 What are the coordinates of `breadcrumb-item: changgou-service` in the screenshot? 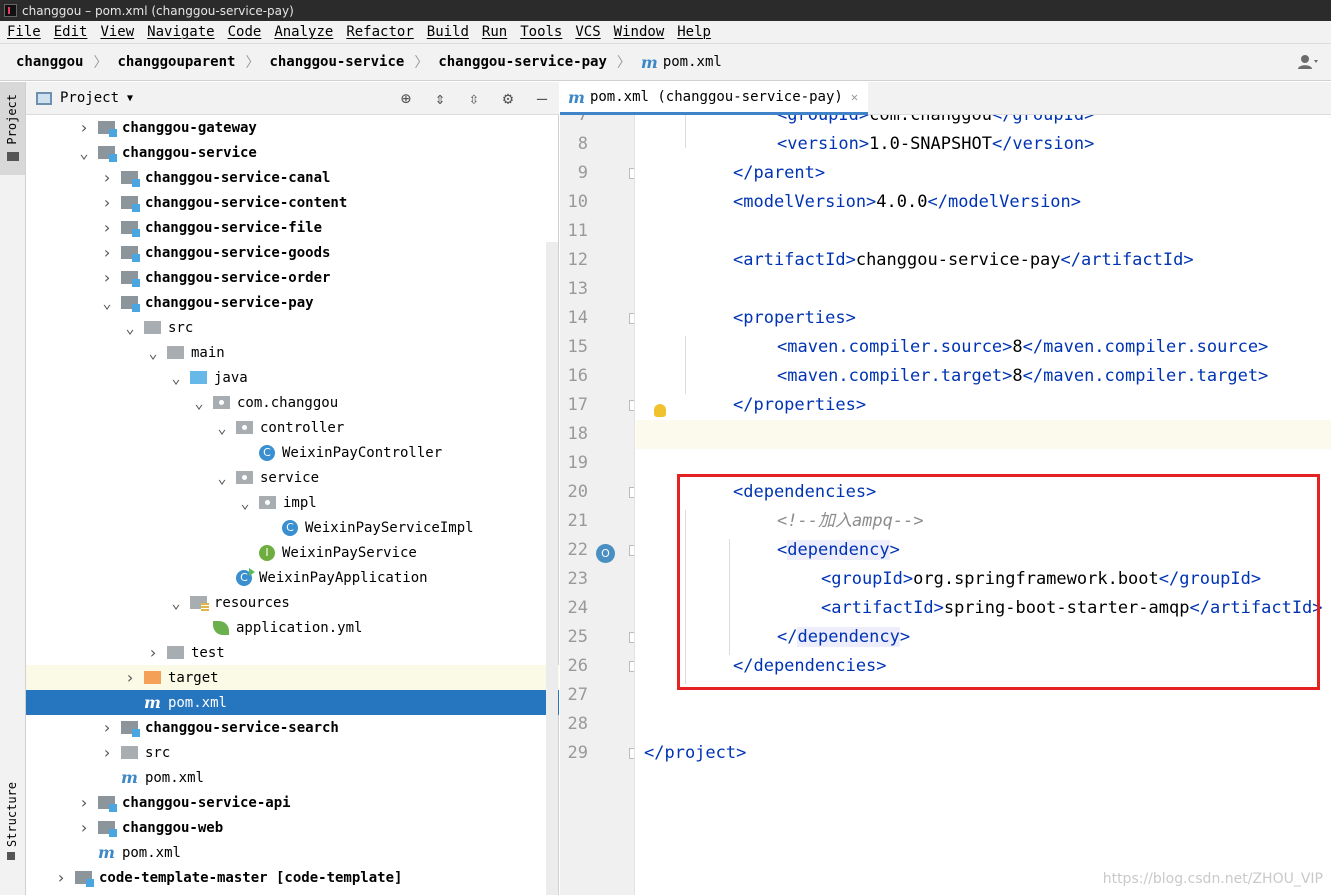 It's located at (336, 62).